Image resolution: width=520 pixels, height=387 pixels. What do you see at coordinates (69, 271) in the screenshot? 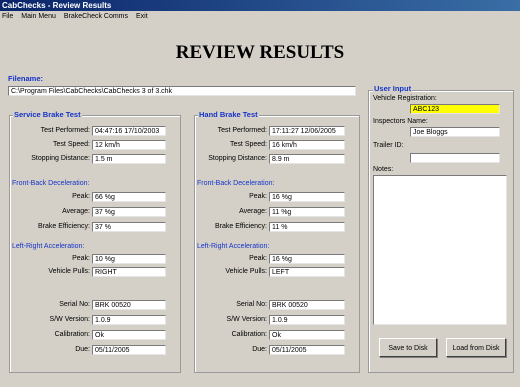
I see `service-vehicle-pulls-label: Vehicle Pulls:` at bounding box center [69, 271].